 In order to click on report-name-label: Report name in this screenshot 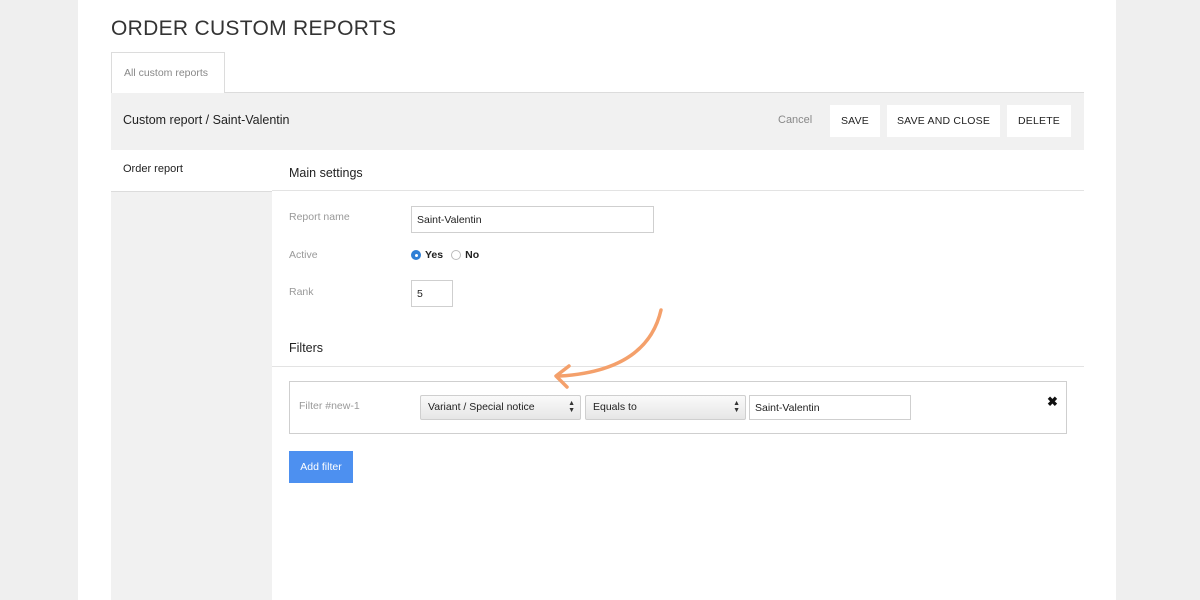, I will do `click(319, 217)`.